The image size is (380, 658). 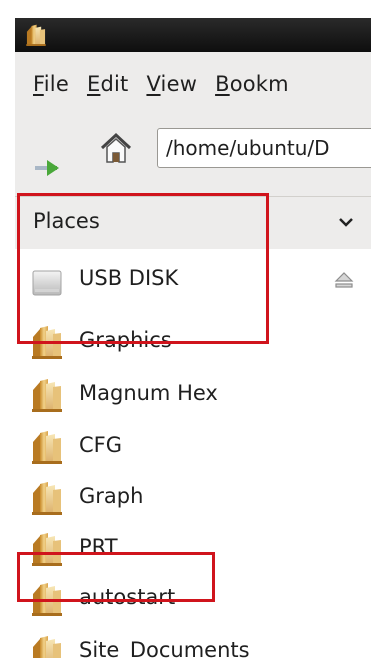 I want to click on titlebar, so click(x=193, y=35).